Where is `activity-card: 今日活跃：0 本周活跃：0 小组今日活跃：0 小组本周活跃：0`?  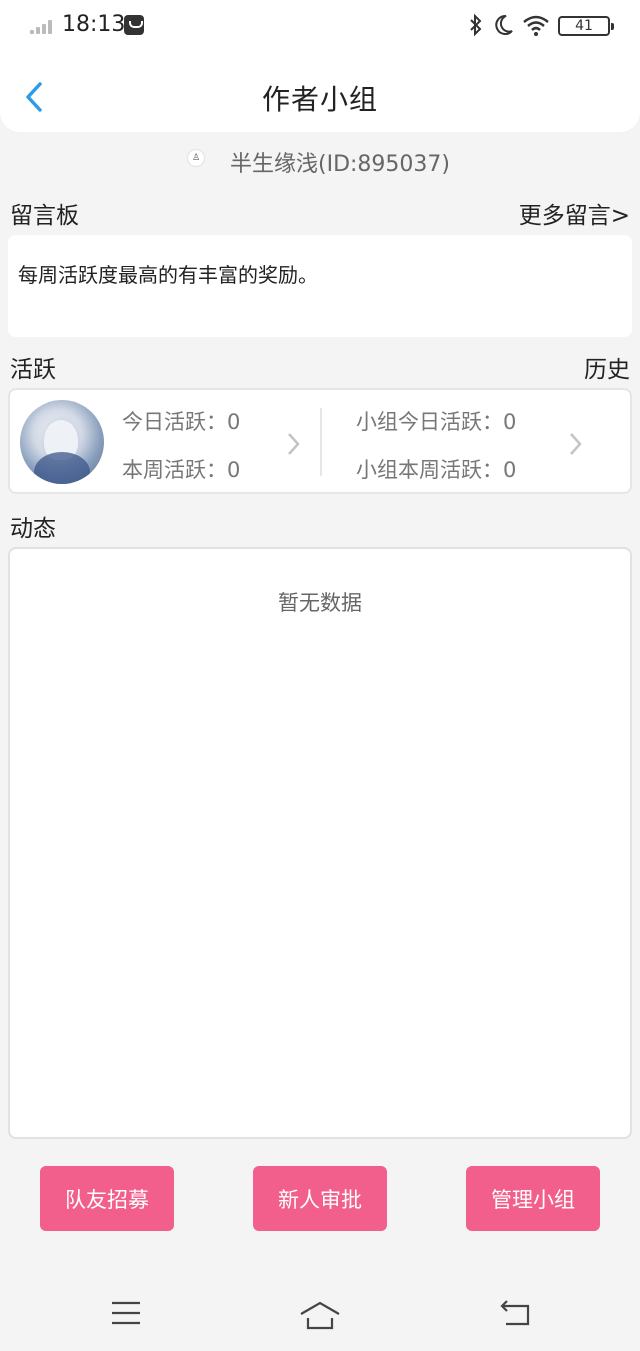
activity-card: 今日活跃：0 本周活跃：0 小组今日活跃：0 小组本周活跃：0 is located at coordinates (320, 441).